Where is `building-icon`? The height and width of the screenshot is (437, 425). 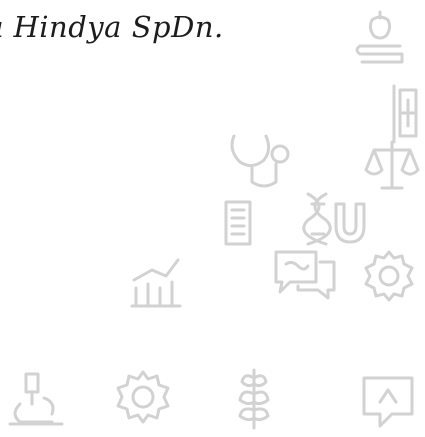
building-icon is located at coordinates (240, 222).